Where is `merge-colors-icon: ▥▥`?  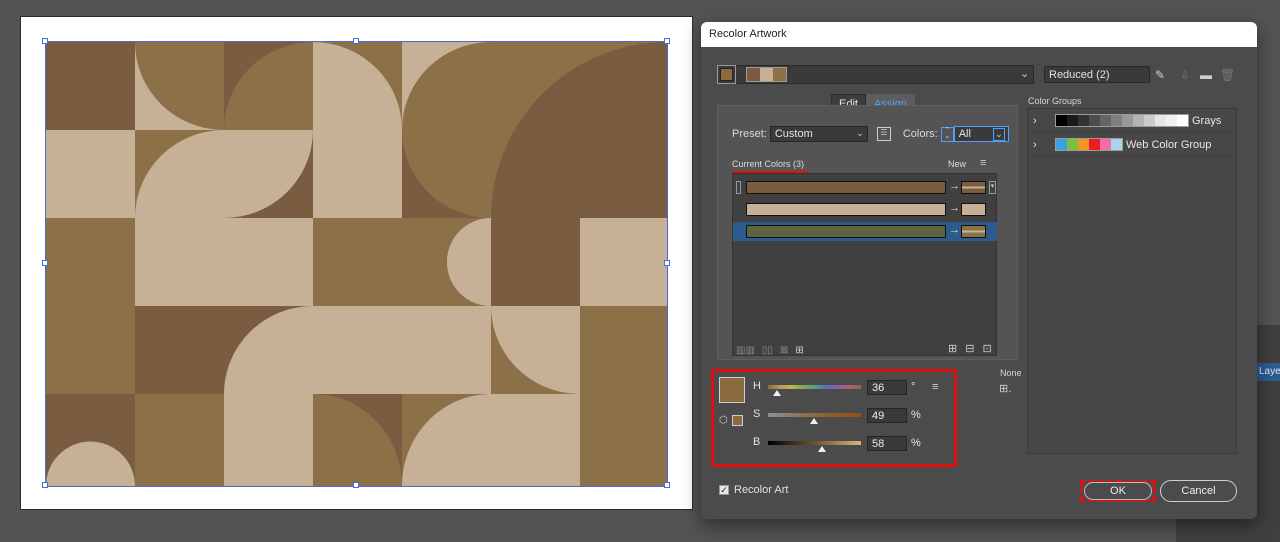 merge-colors-icon: ▥▥ is located at coordinates (745, 350).